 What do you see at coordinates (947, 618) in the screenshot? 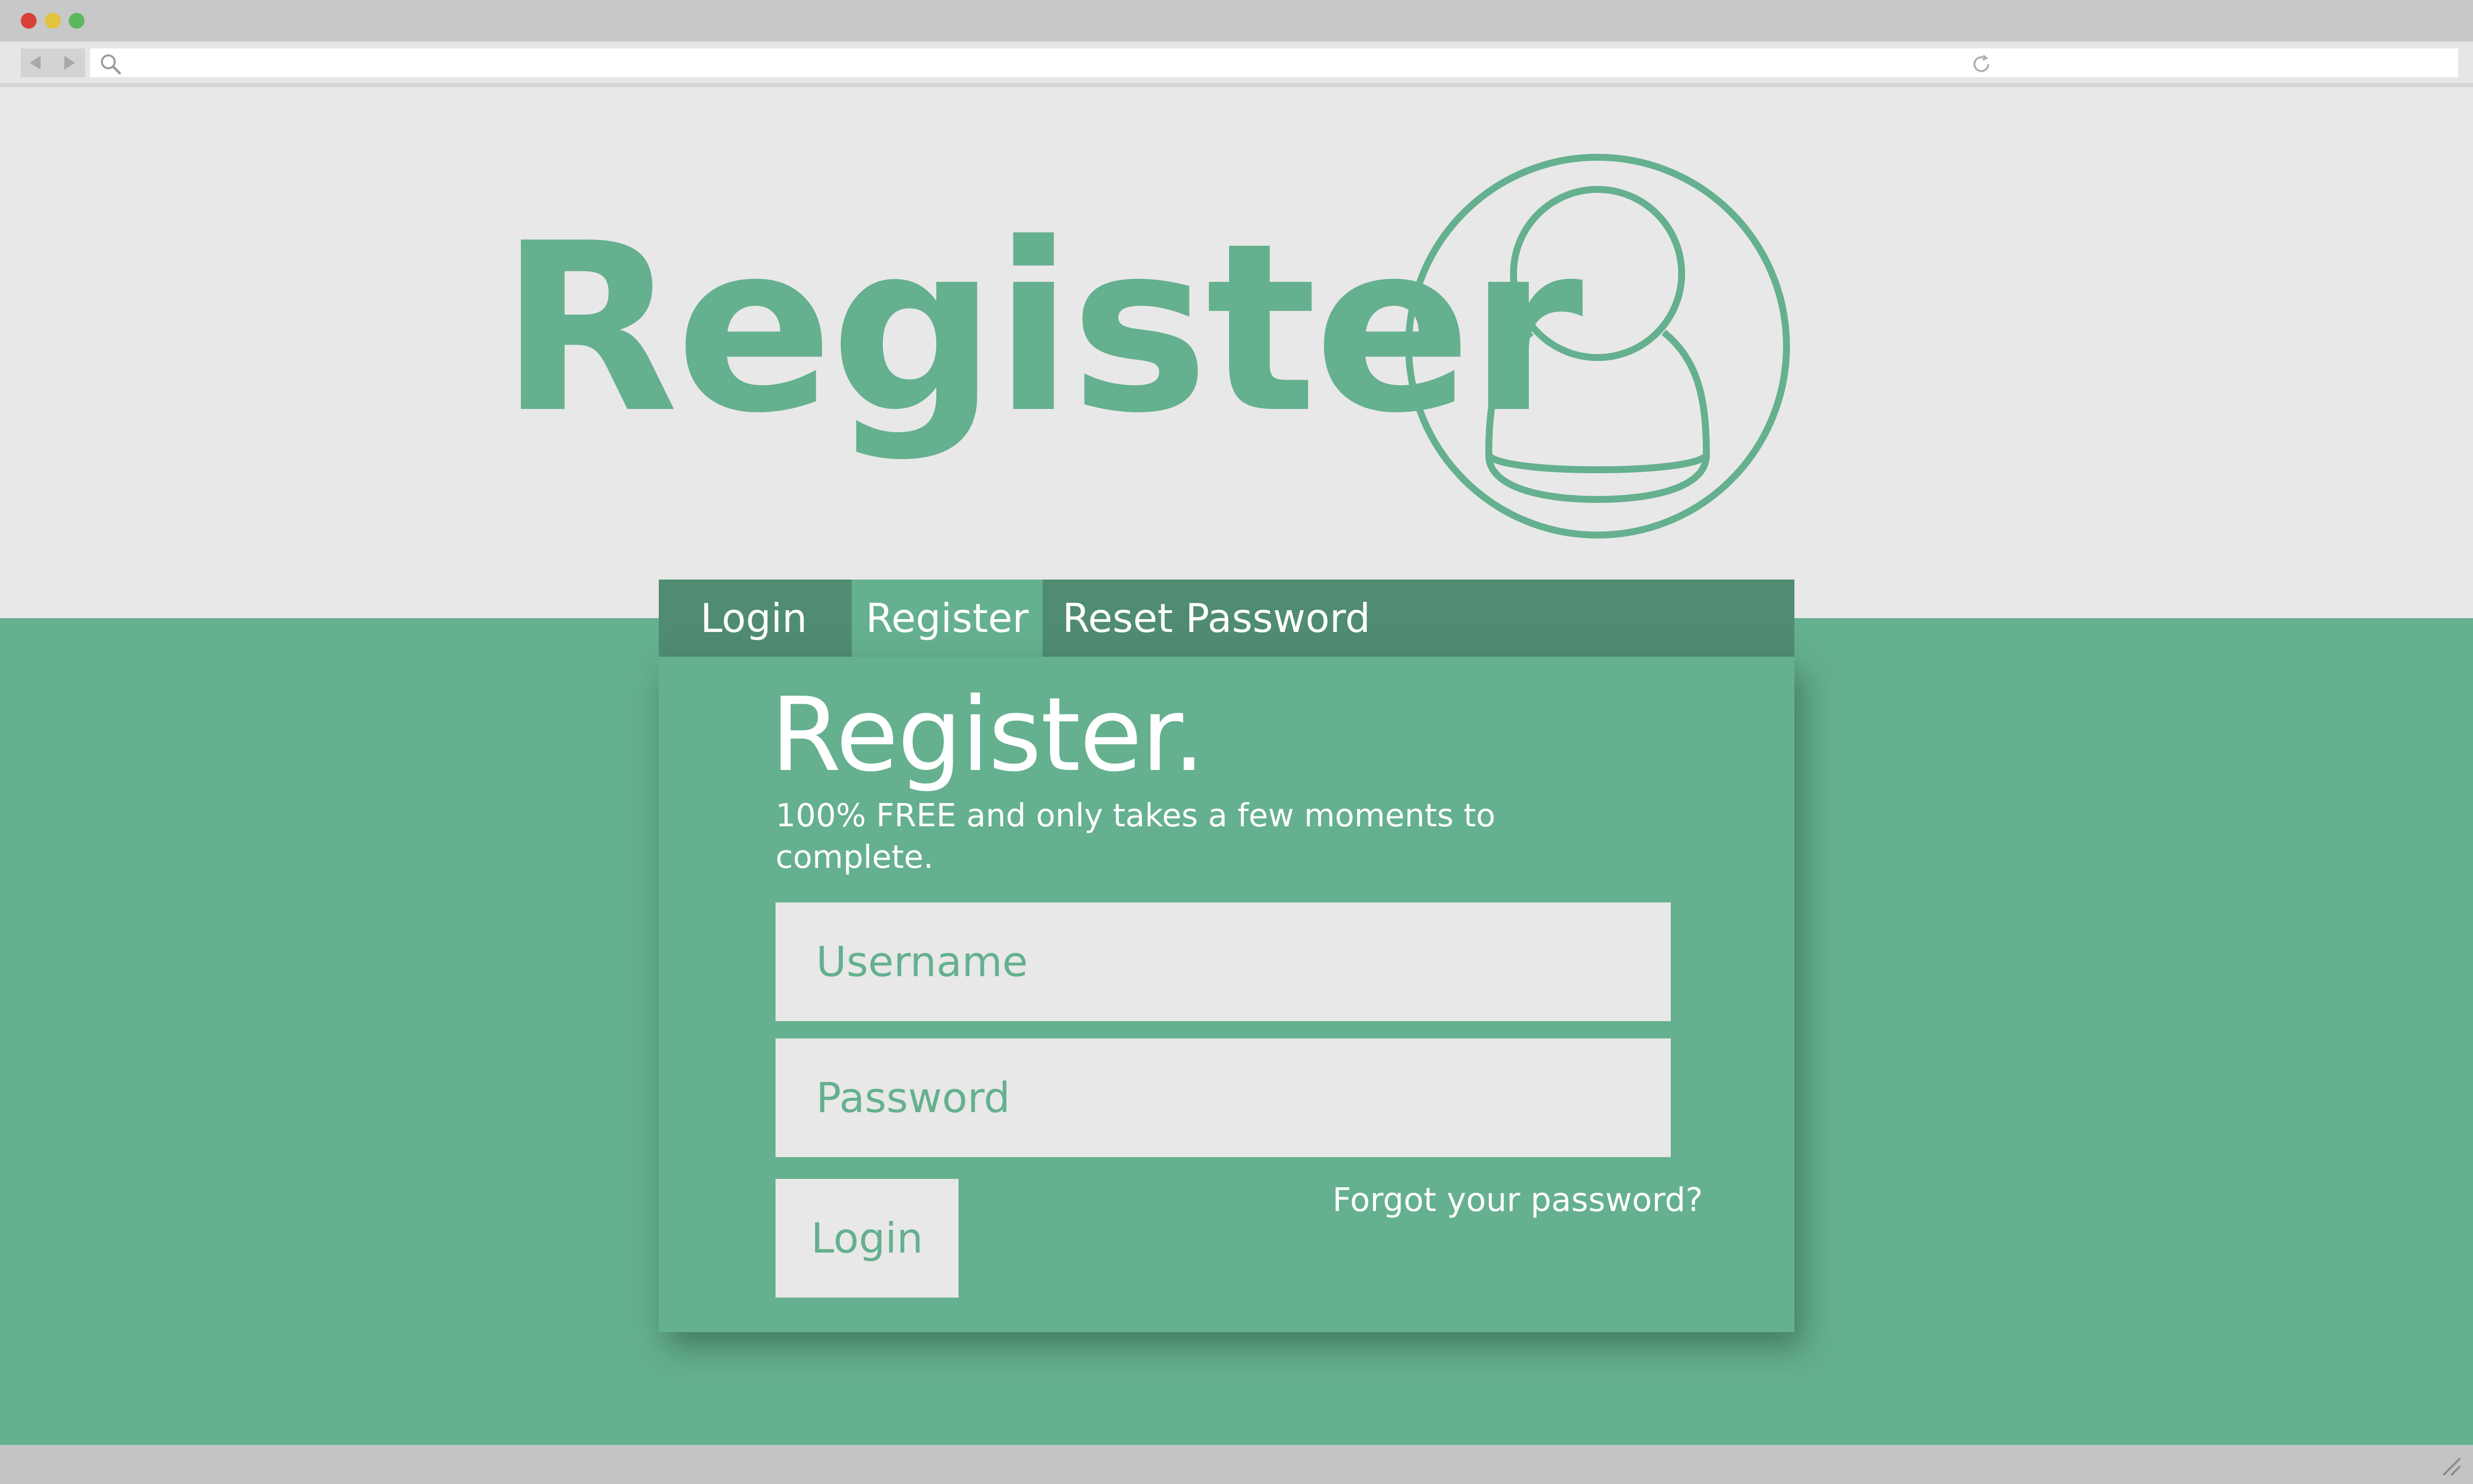
I see `tab-register: Register` at bounding box center [947, 618].